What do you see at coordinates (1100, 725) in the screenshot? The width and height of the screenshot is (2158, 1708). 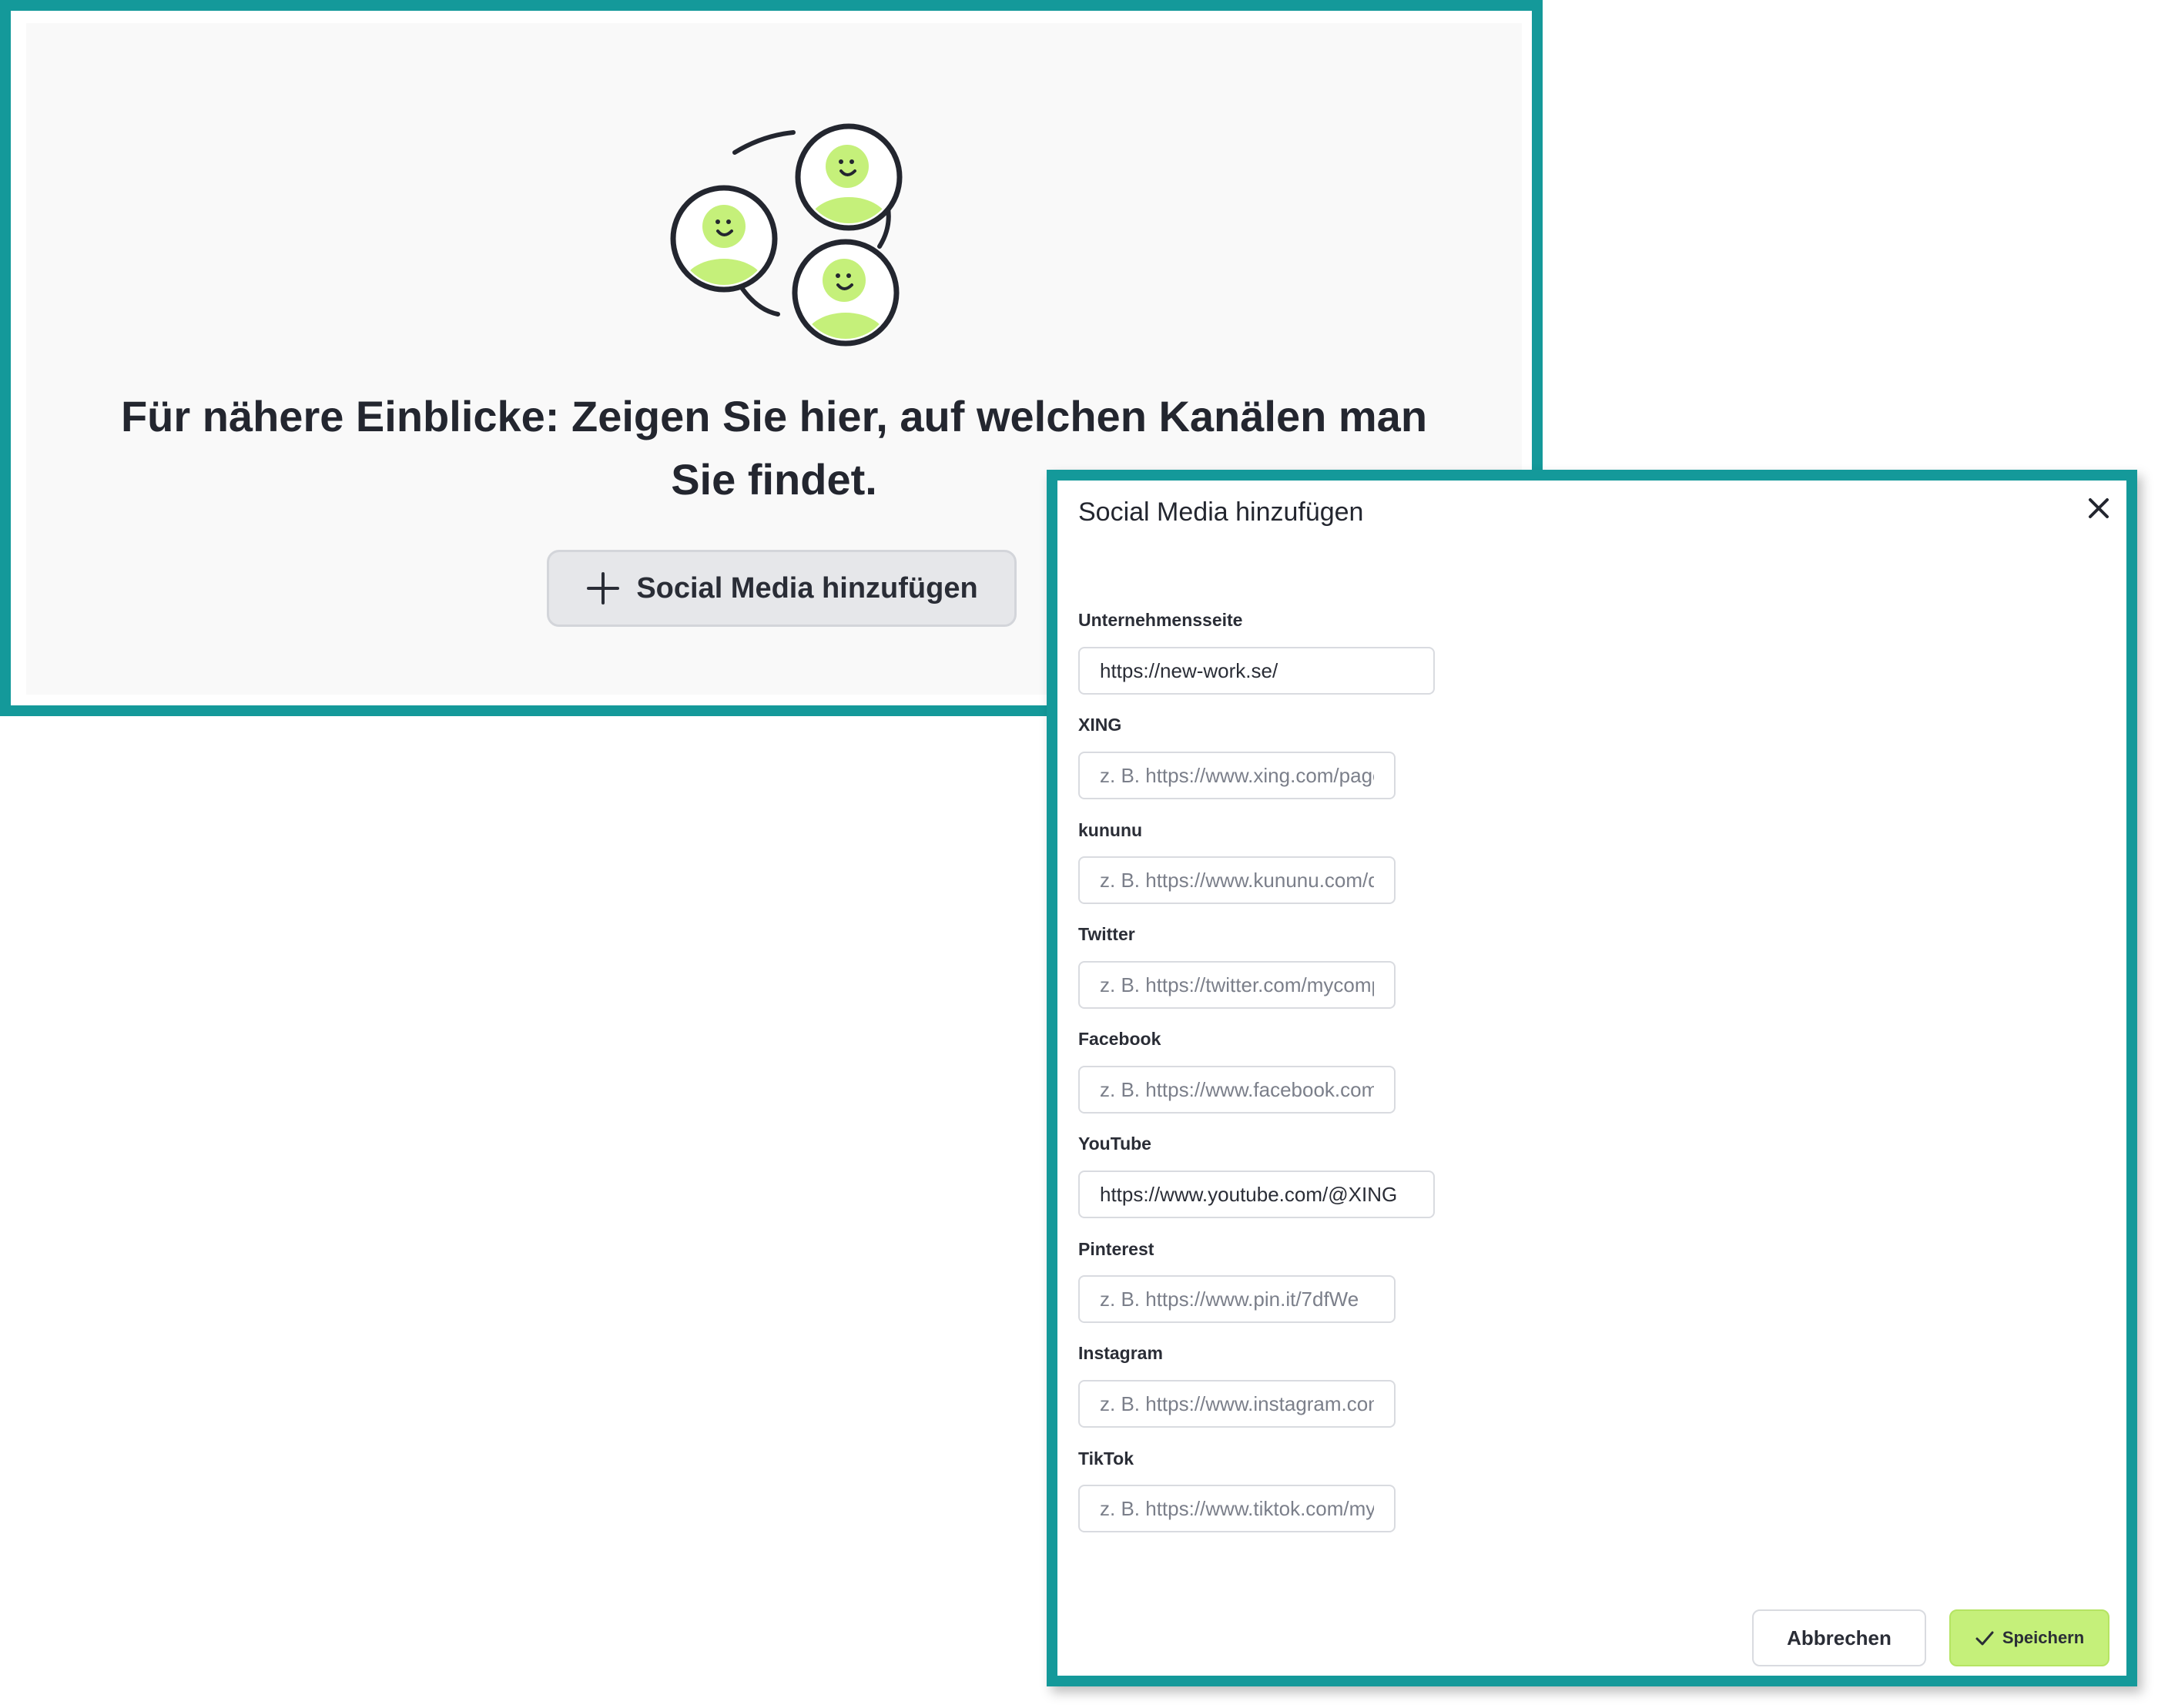 I see `xing-label: XING` at bounding box center [1100, 725].